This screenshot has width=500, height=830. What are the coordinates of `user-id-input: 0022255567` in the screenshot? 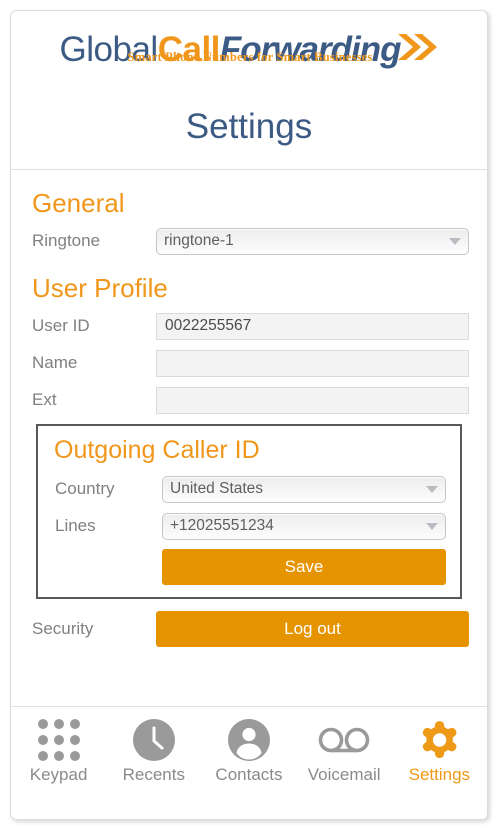 It's located at (312, 326).